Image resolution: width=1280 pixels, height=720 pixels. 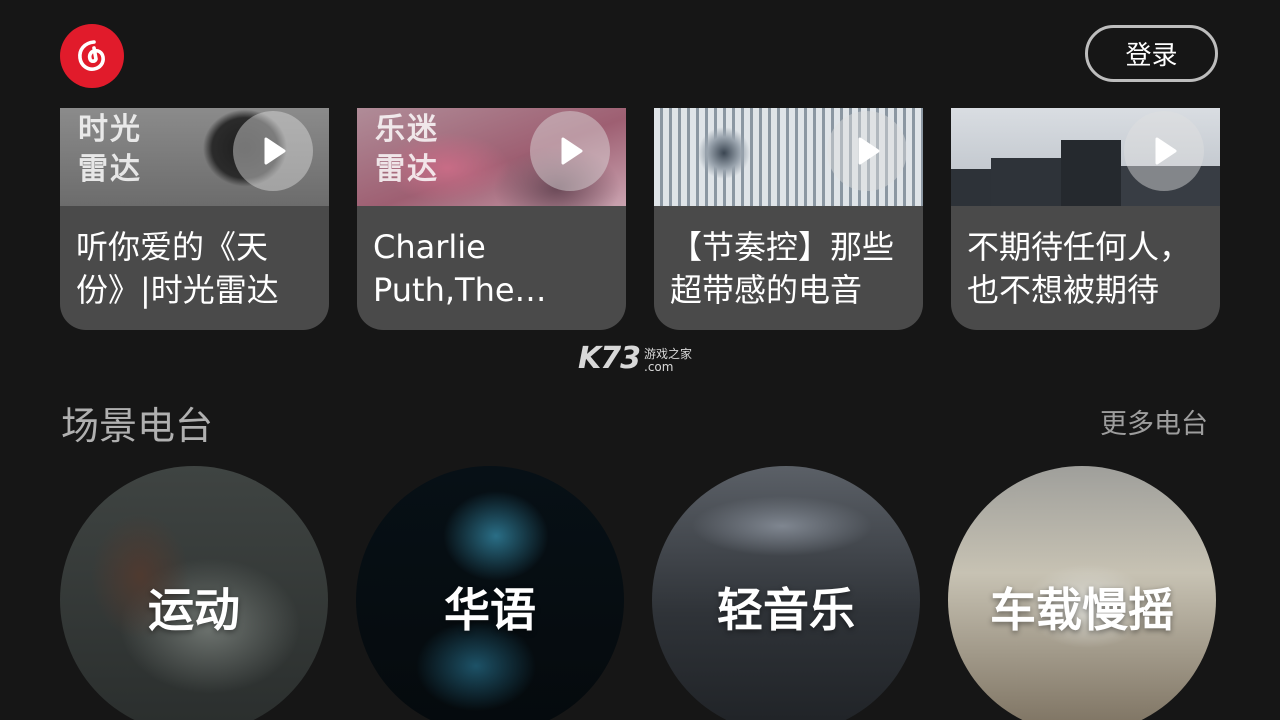 What do you see at coordinates (490, 610) in the screenshot?
I see `scene-label: 华语` at bounding box center [490, 610].